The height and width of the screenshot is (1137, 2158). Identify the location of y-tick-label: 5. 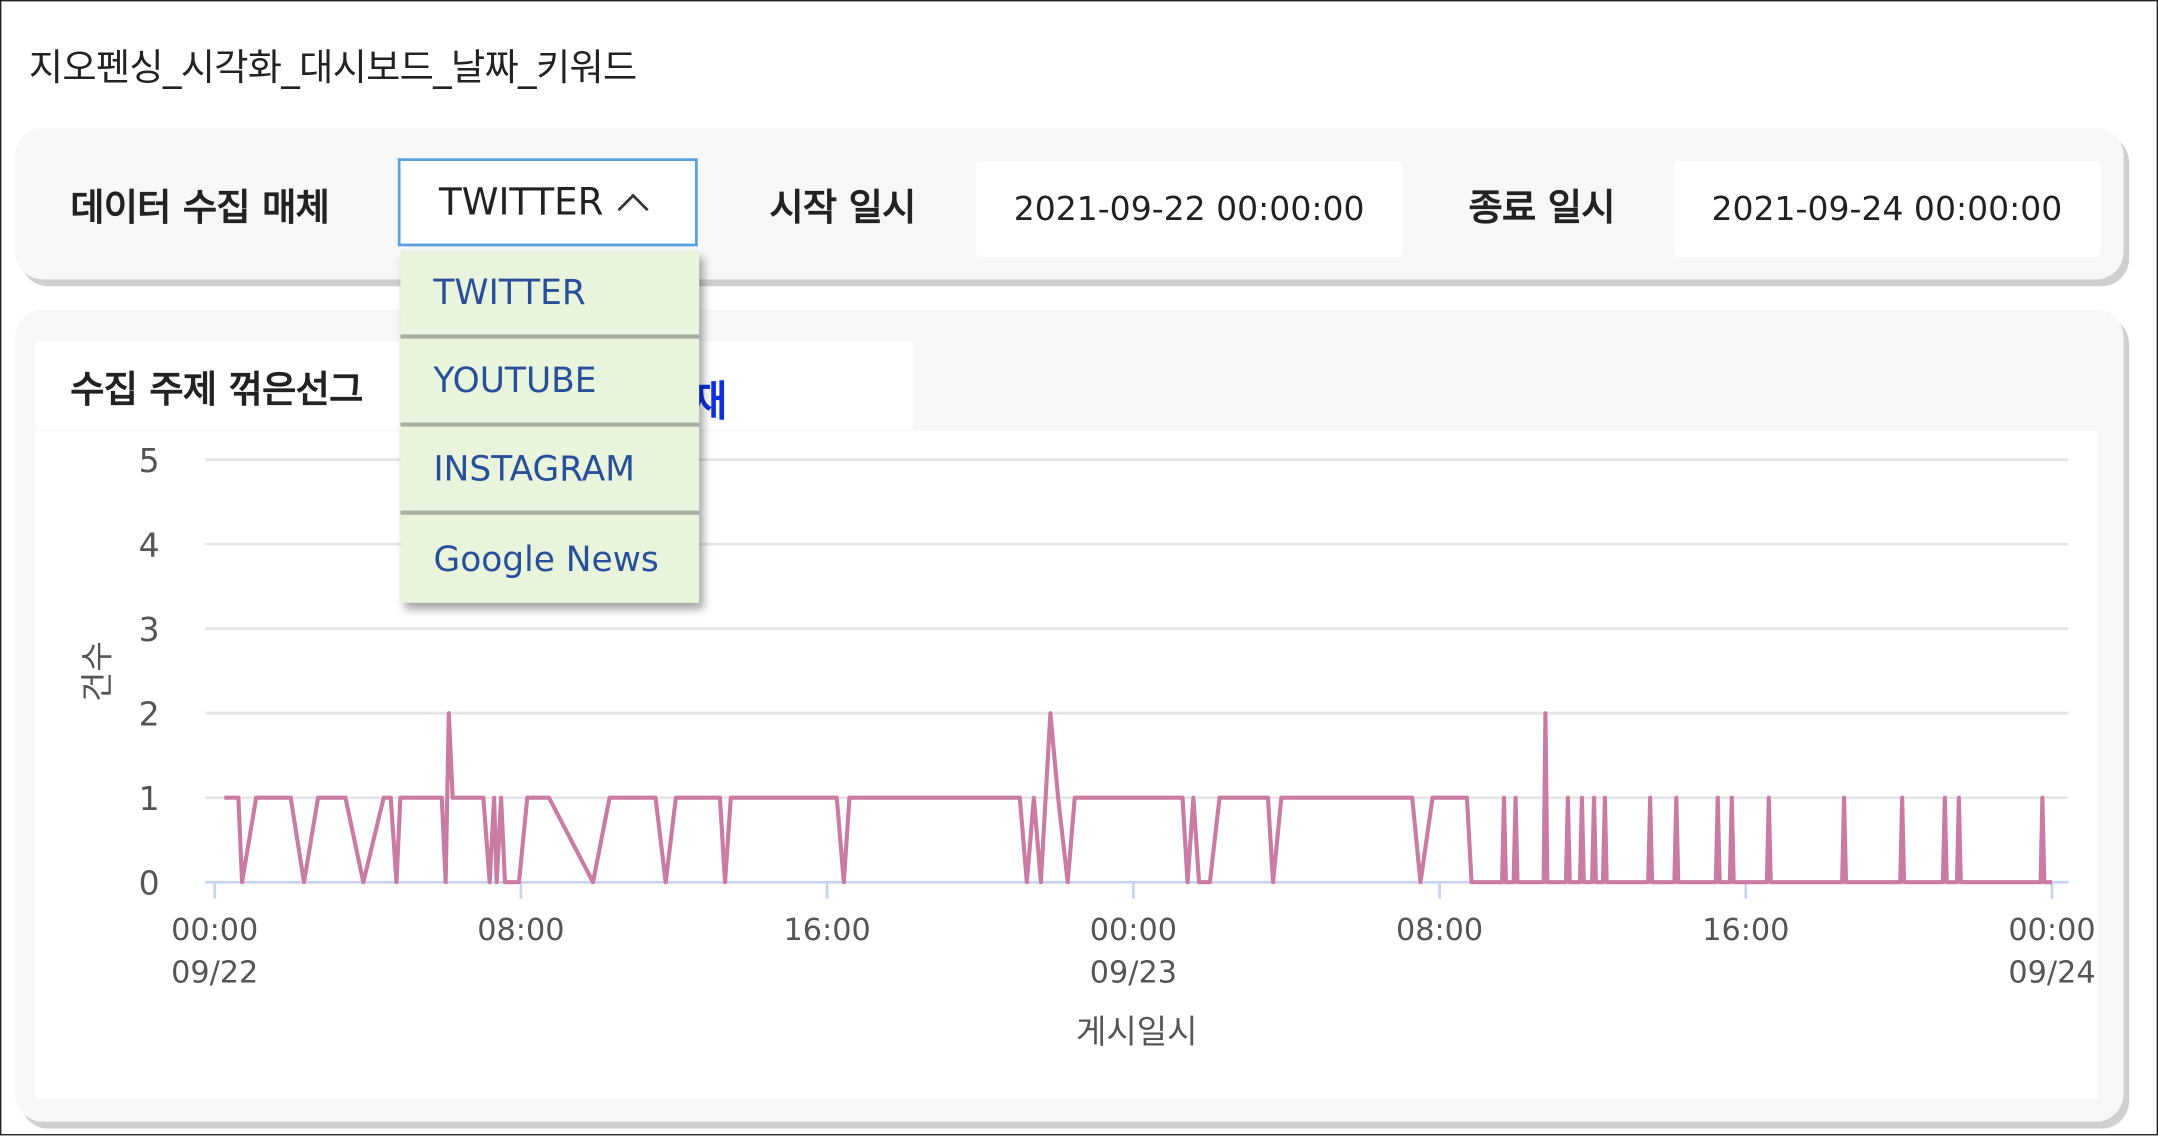
(149, 460).